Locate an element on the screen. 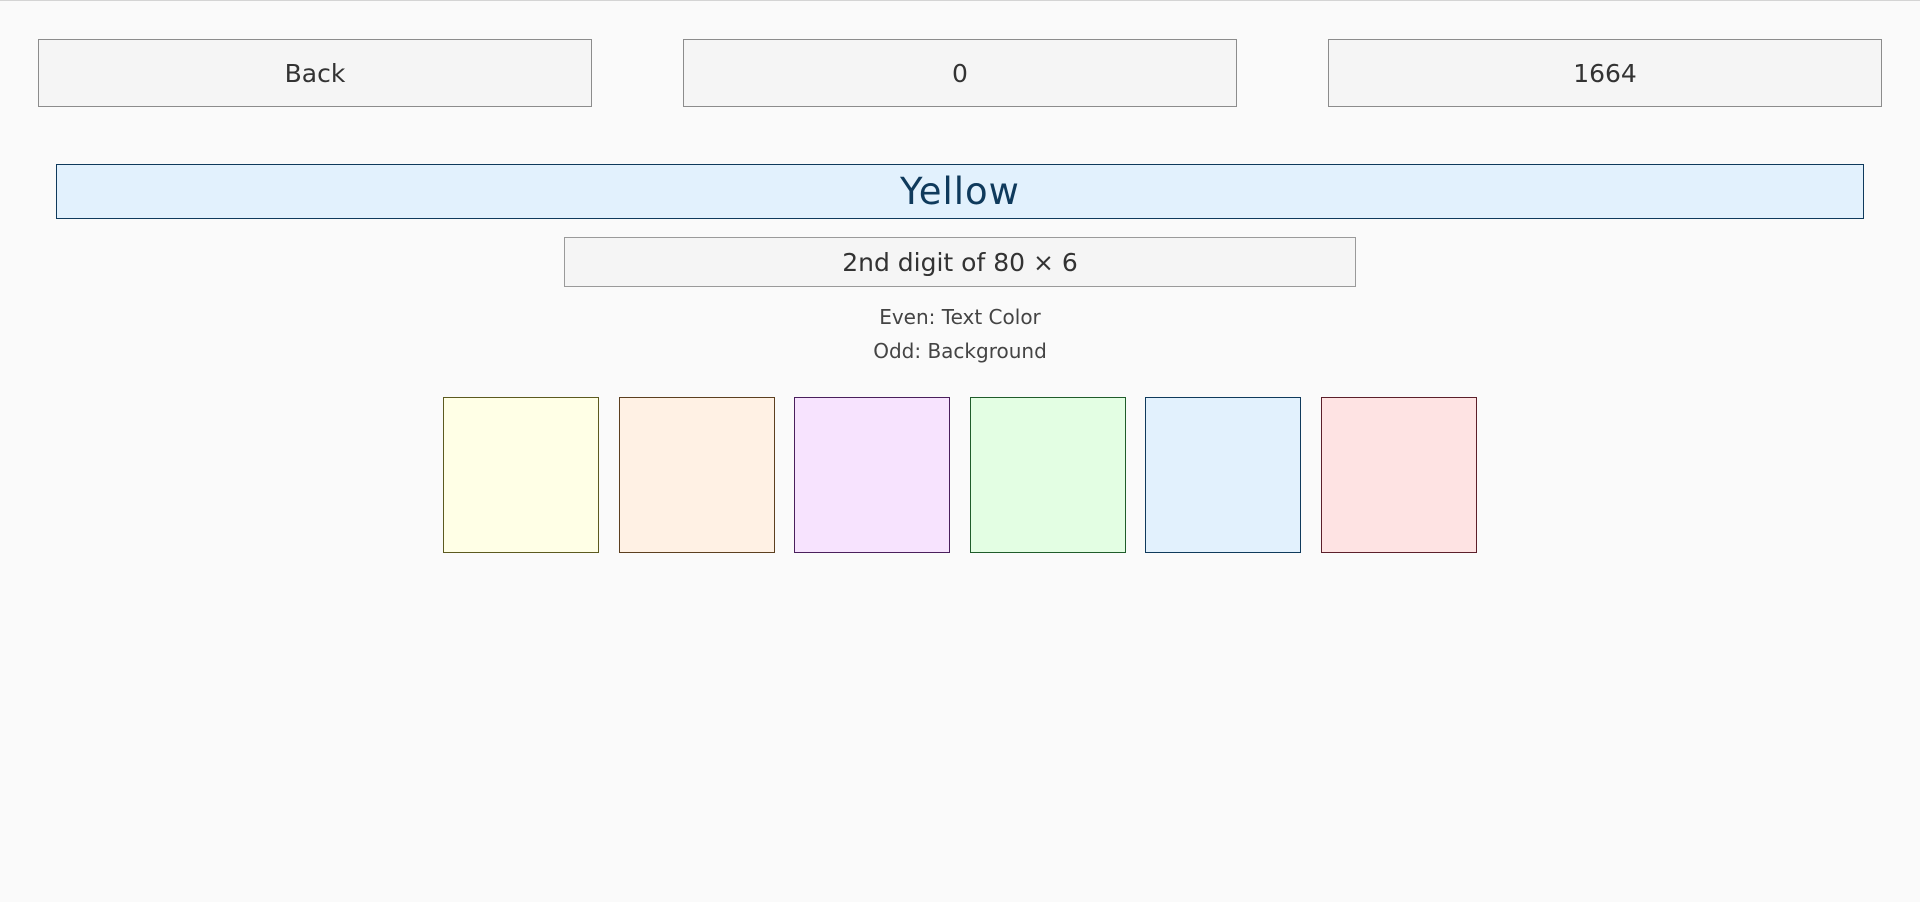 This screenshot has height=902, width=1920. top-divider is located at coordinates (960, 0).